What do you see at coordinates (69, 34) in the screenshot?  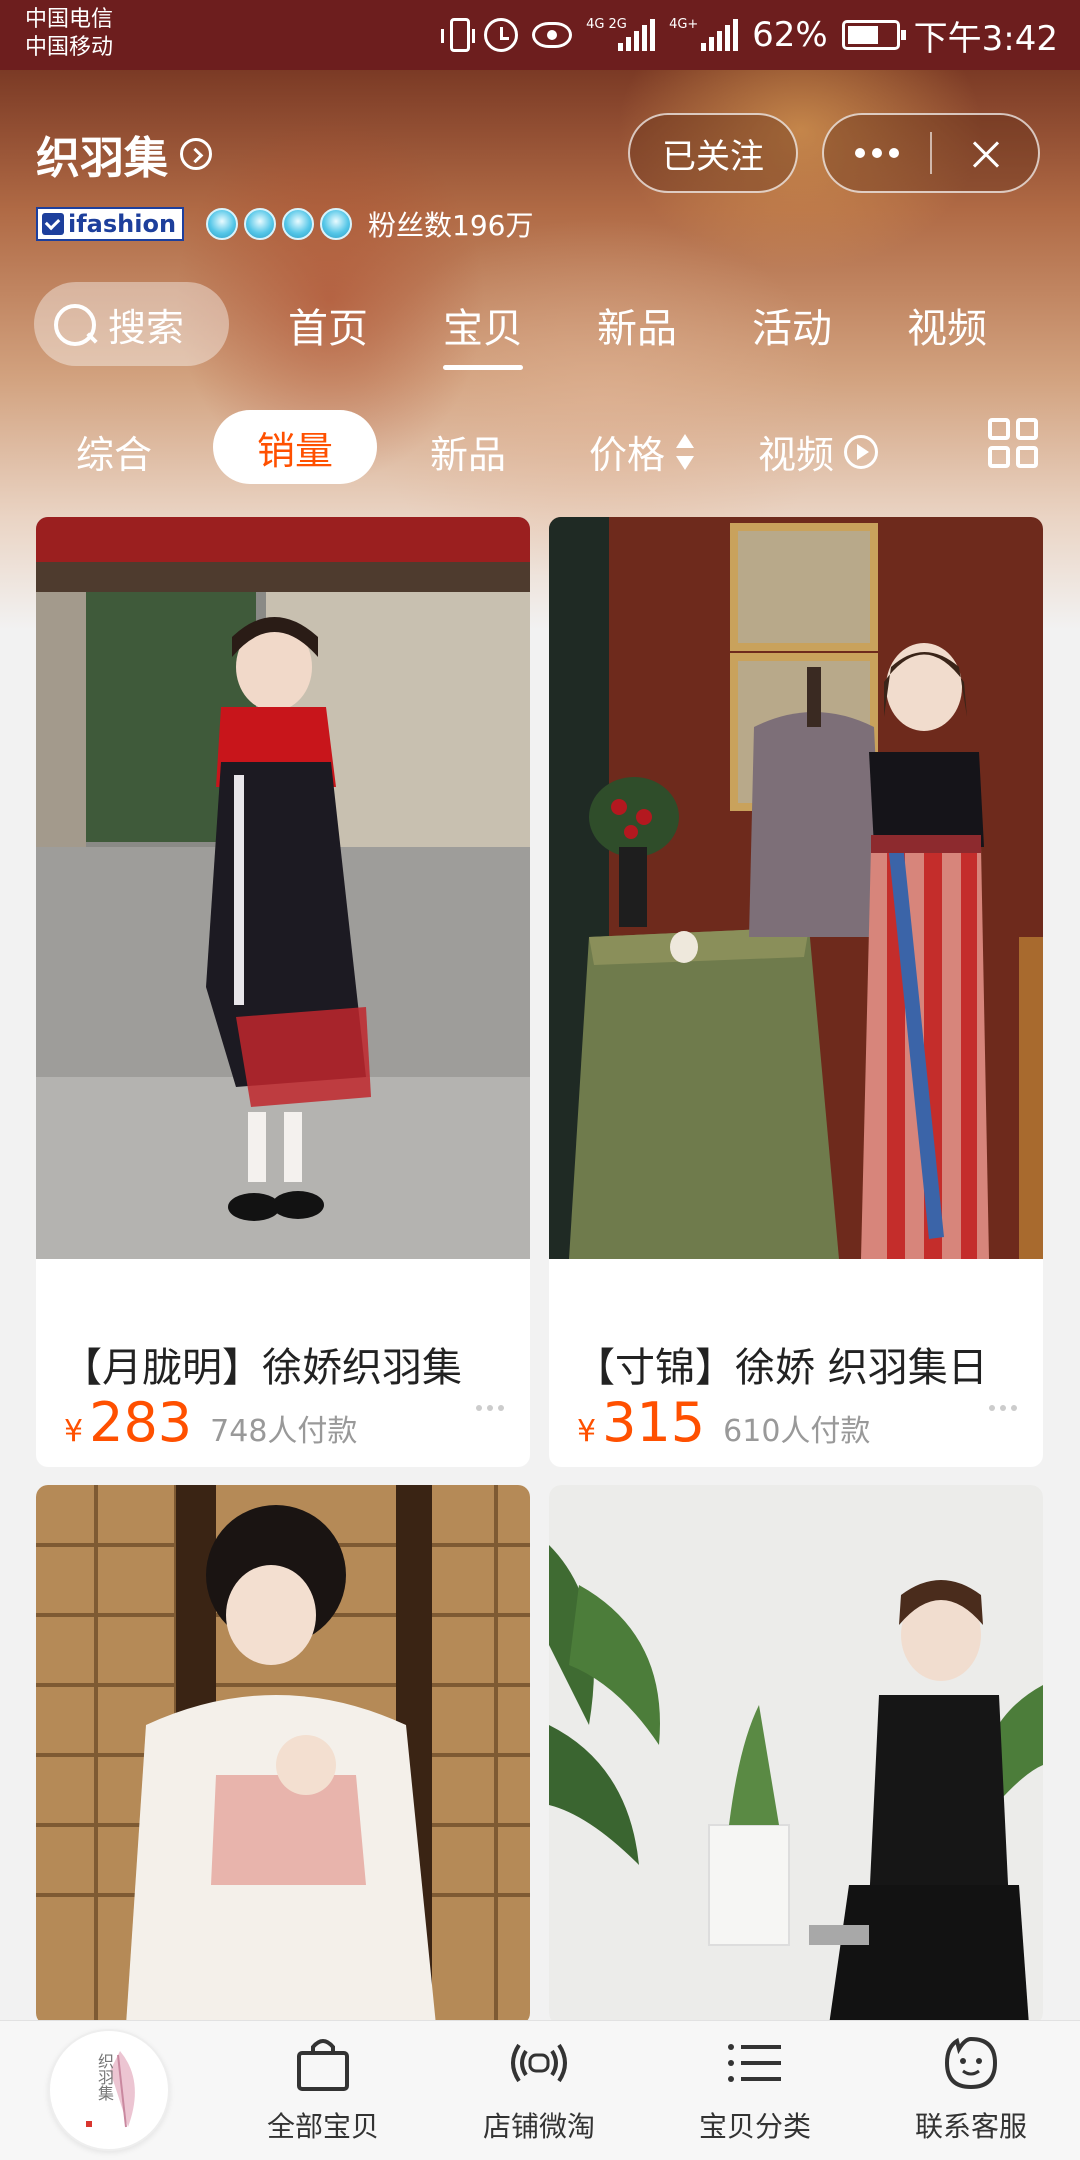 I see `carrier-info: 中国电信 中国移动` at bounding box center [69, 34].